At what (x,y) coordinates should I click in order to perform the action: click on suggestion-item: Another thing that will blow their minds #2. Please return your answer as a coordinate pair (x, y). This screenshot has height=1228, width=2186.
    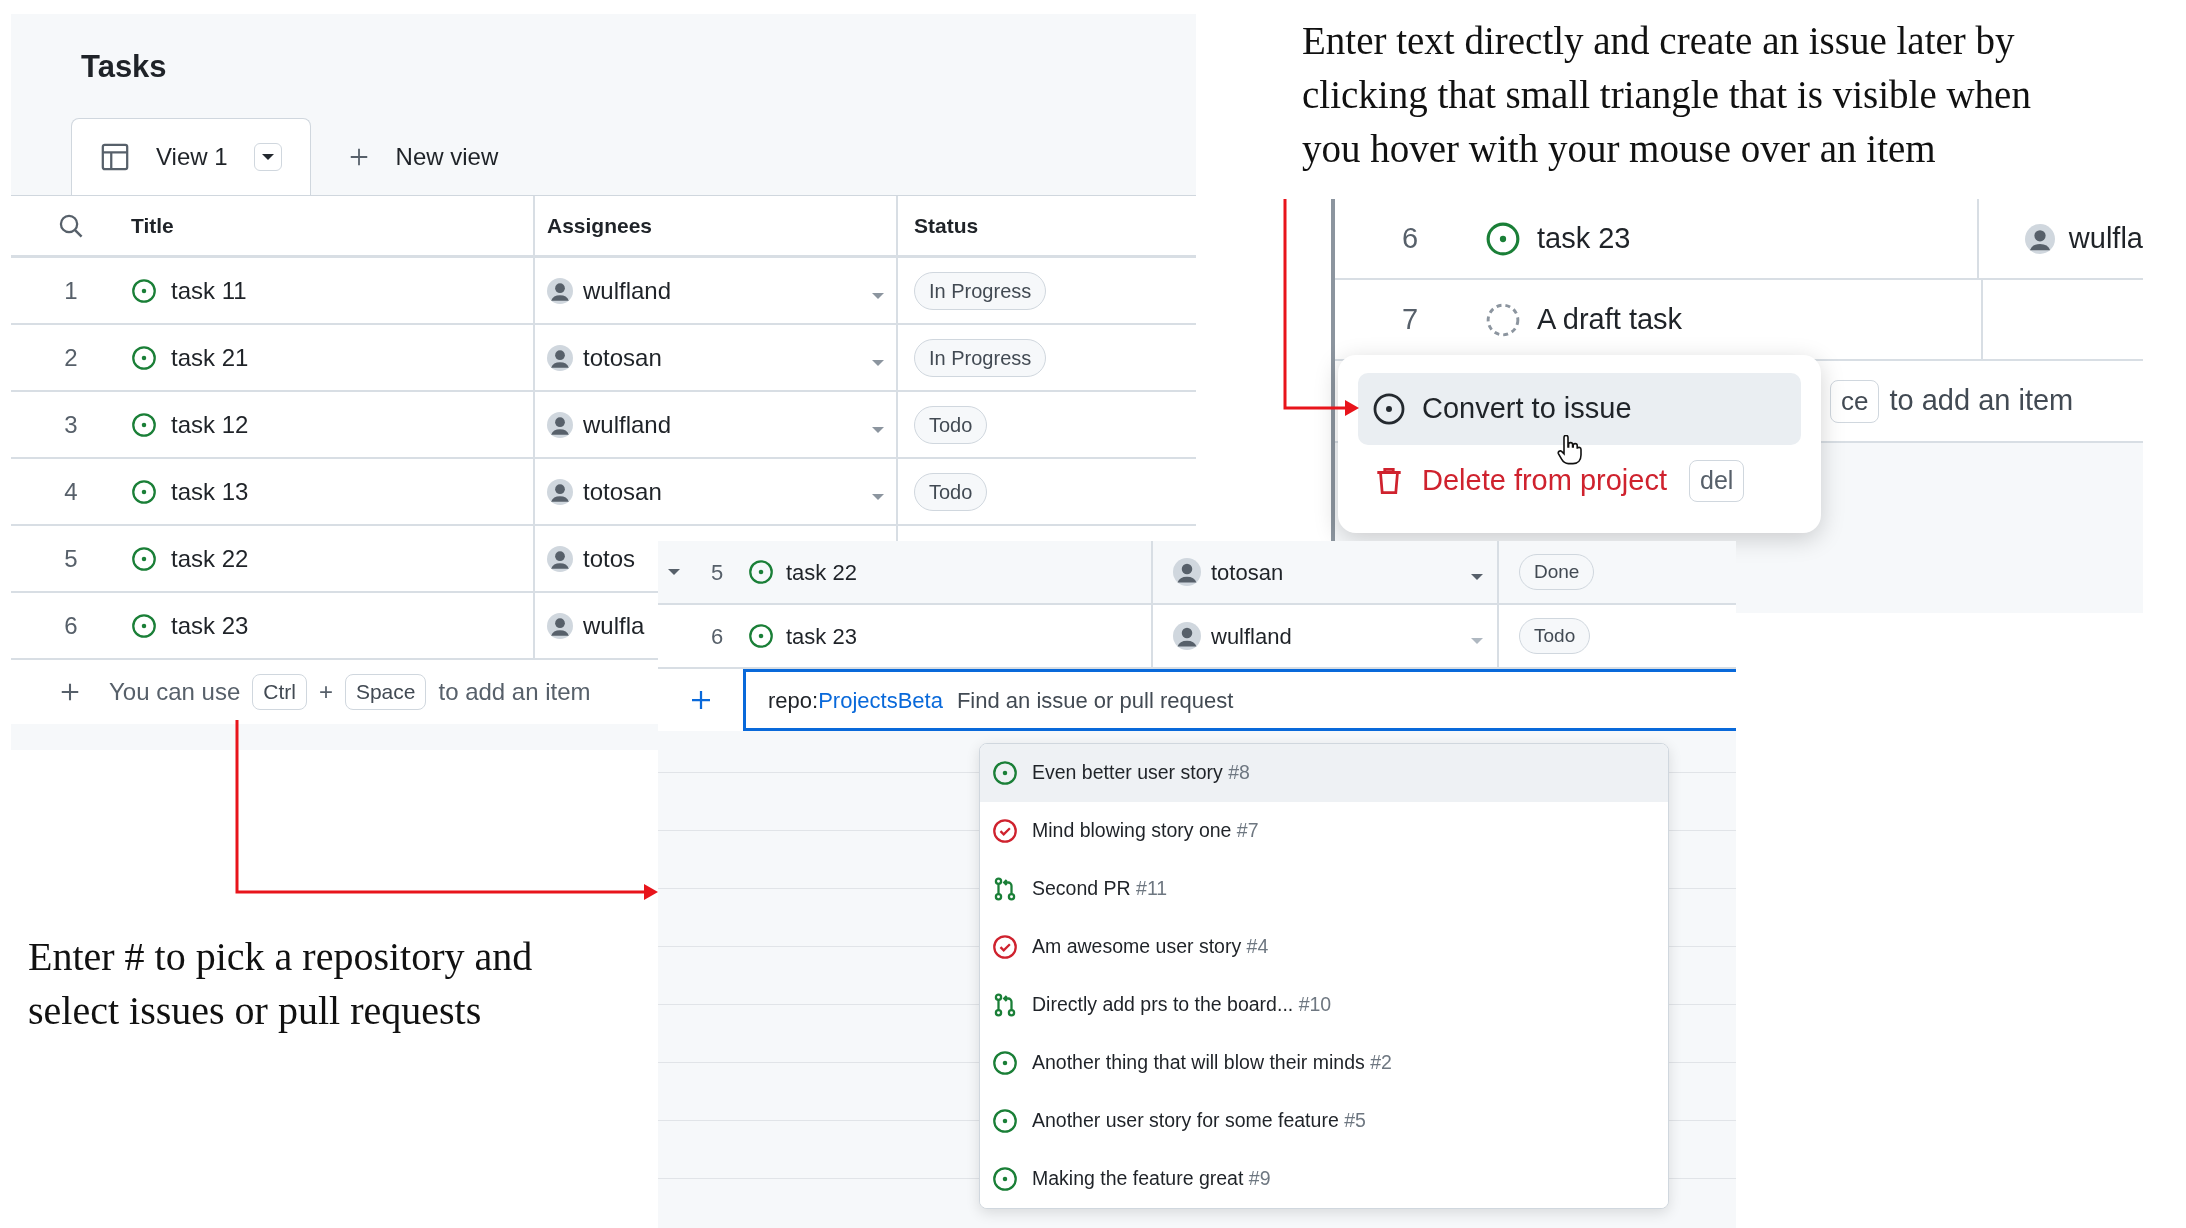
    Looking at the image, I should click on (1324, 1063).